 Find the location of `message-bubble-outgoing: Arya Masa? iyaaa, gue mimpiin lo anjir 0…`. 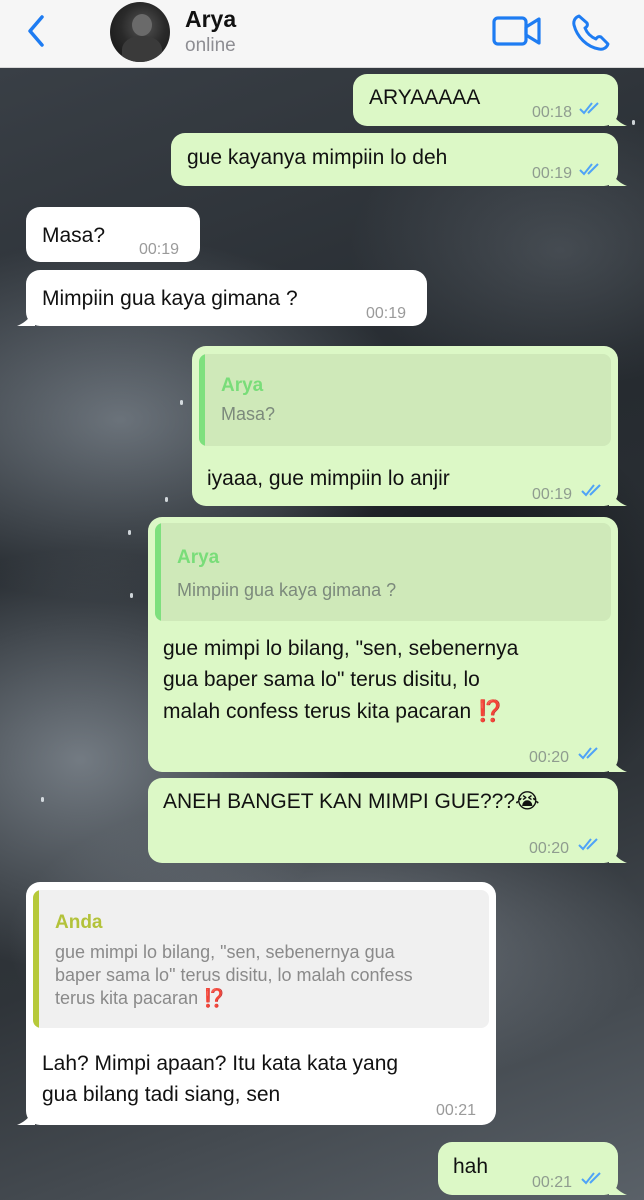

message-bubble-outgoing: Arya Masa? iyaaa, gue mimpiin lo anjir 0… is located at coordinates (409, 426).